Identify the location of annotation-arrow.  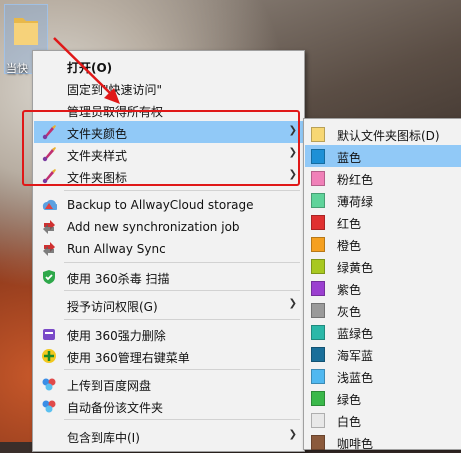
(86, 70).